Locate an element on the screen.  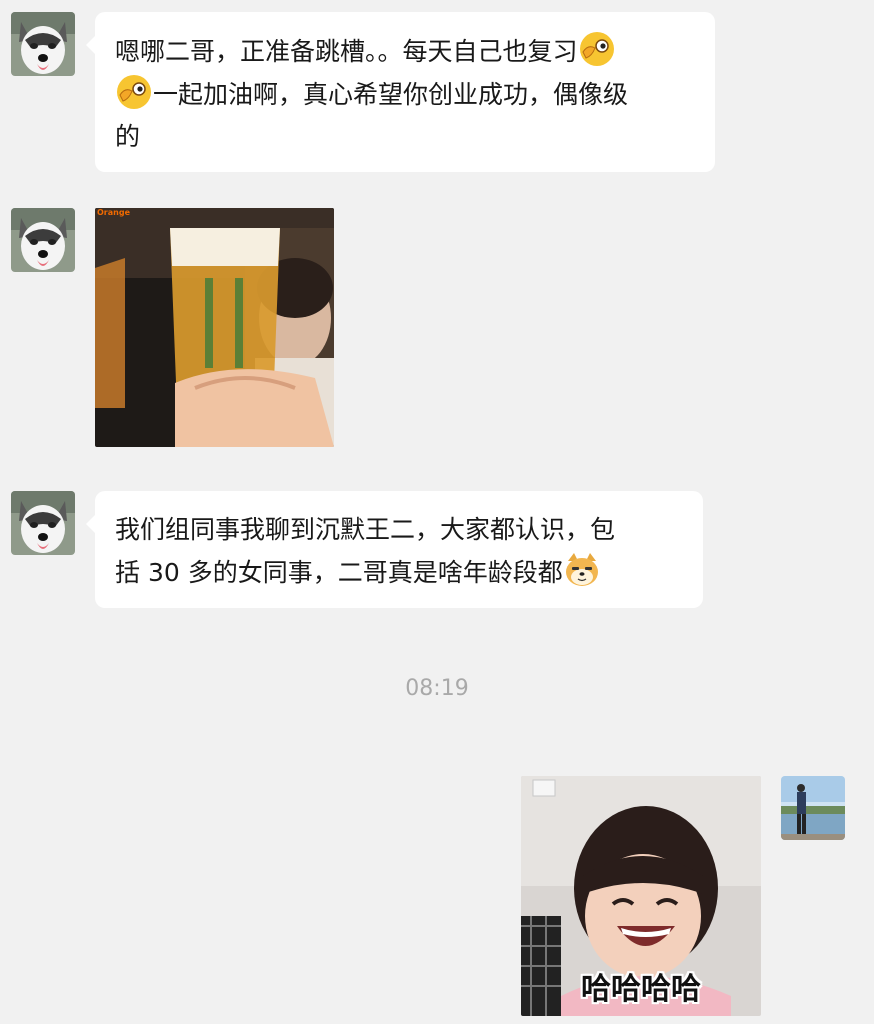
doge-emoji is located at coordinates (582, 570).